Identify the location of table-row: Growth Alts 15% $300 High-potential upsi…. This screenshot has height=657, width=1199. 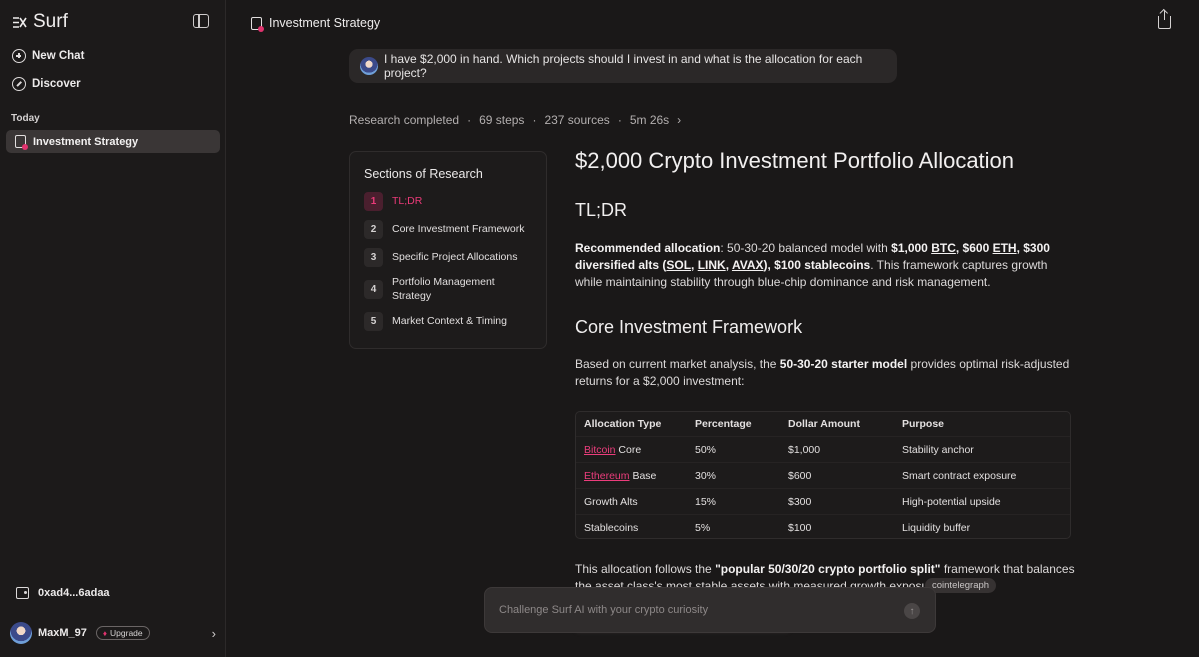
(823, 502).